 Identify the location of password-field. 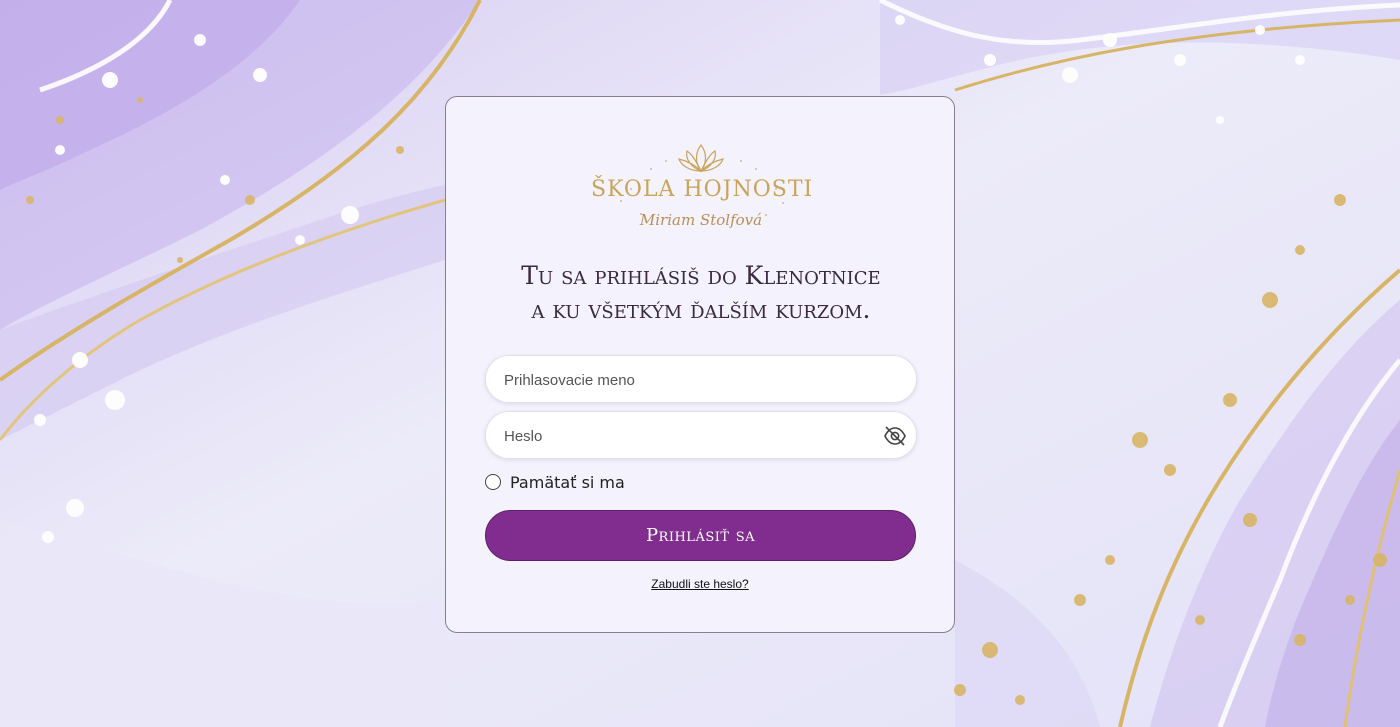
(701, 435).